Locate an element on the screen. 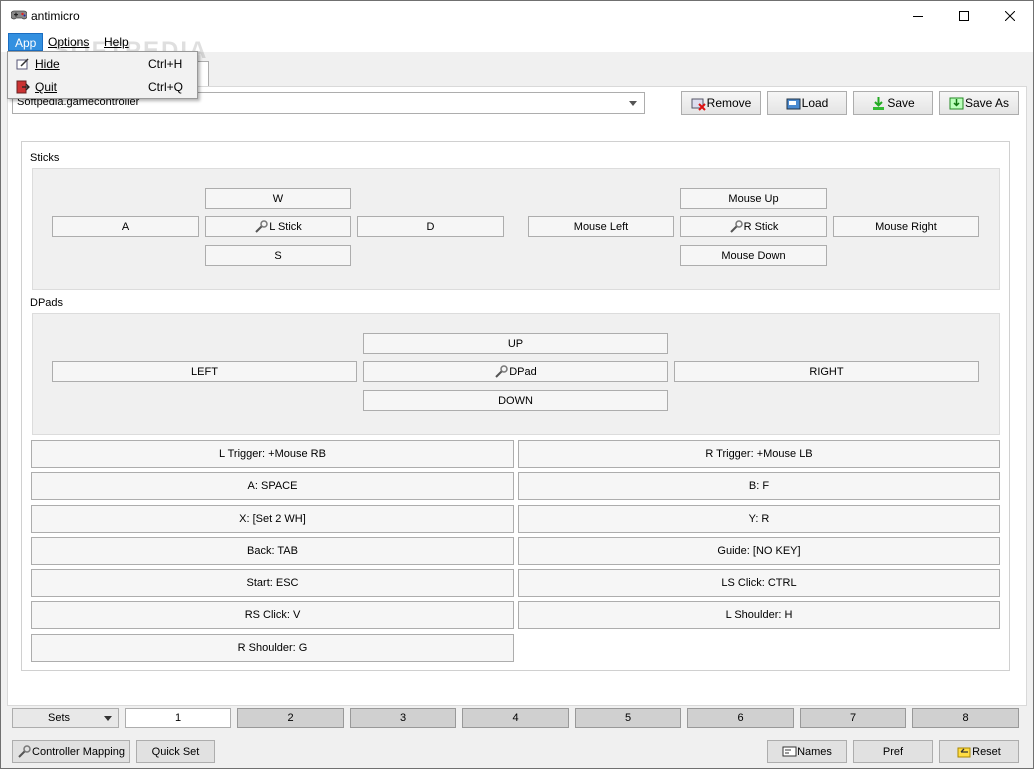  set-8-button: 8 is located at coordinates (965, 718).